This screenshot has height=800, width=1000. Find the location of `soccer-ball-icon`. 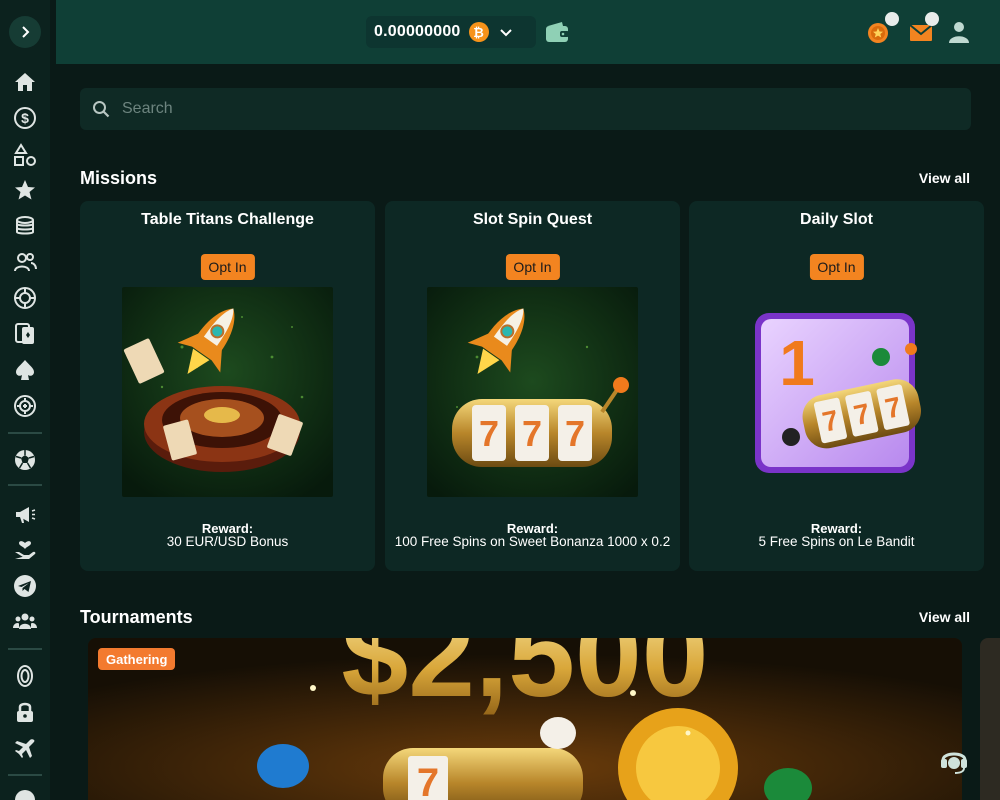

soccer-ball-icon is located at coordinates (25, 460).